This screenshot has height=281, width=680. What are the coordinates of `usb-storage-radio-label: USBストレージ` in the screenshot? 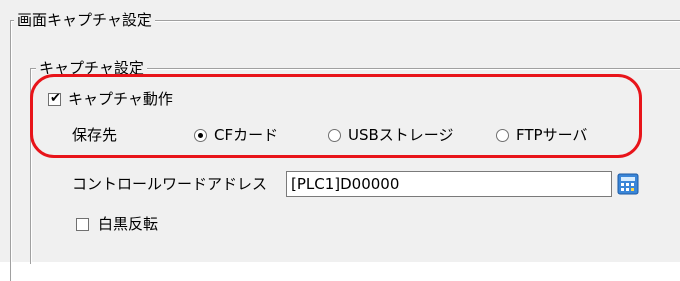 It's located at (401, 135).